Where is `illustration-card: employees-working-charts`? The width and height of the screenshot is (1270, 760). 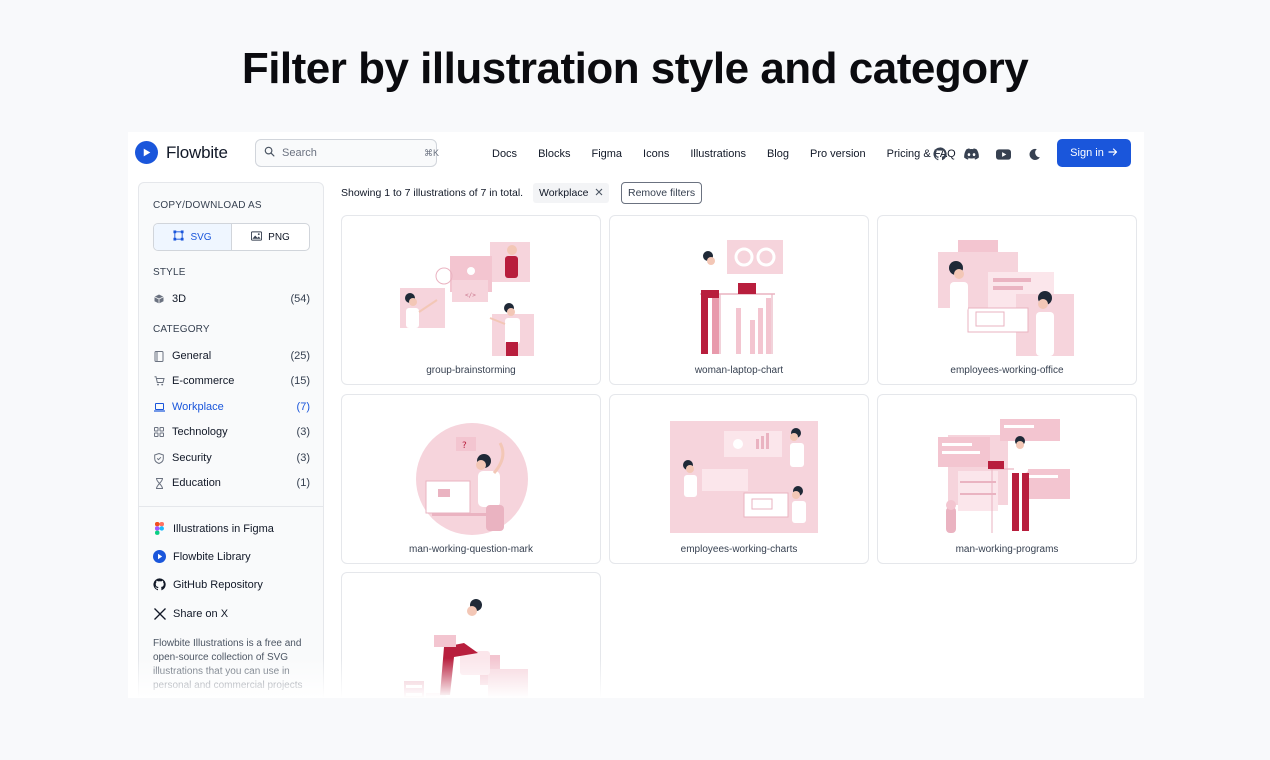 illustration-card: employees-working-charts is located at coordinates (739, 479).